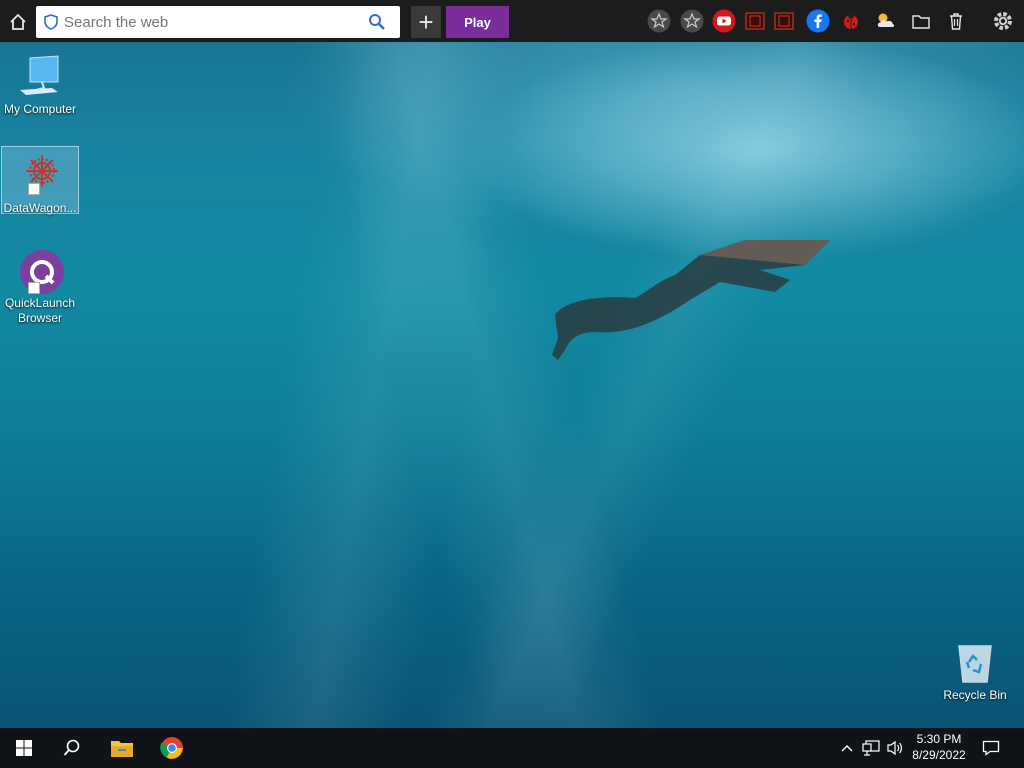 Image resolution: width=1024 pixels, height=768 pixels. I want to click on delete-button, so click(956, 21).